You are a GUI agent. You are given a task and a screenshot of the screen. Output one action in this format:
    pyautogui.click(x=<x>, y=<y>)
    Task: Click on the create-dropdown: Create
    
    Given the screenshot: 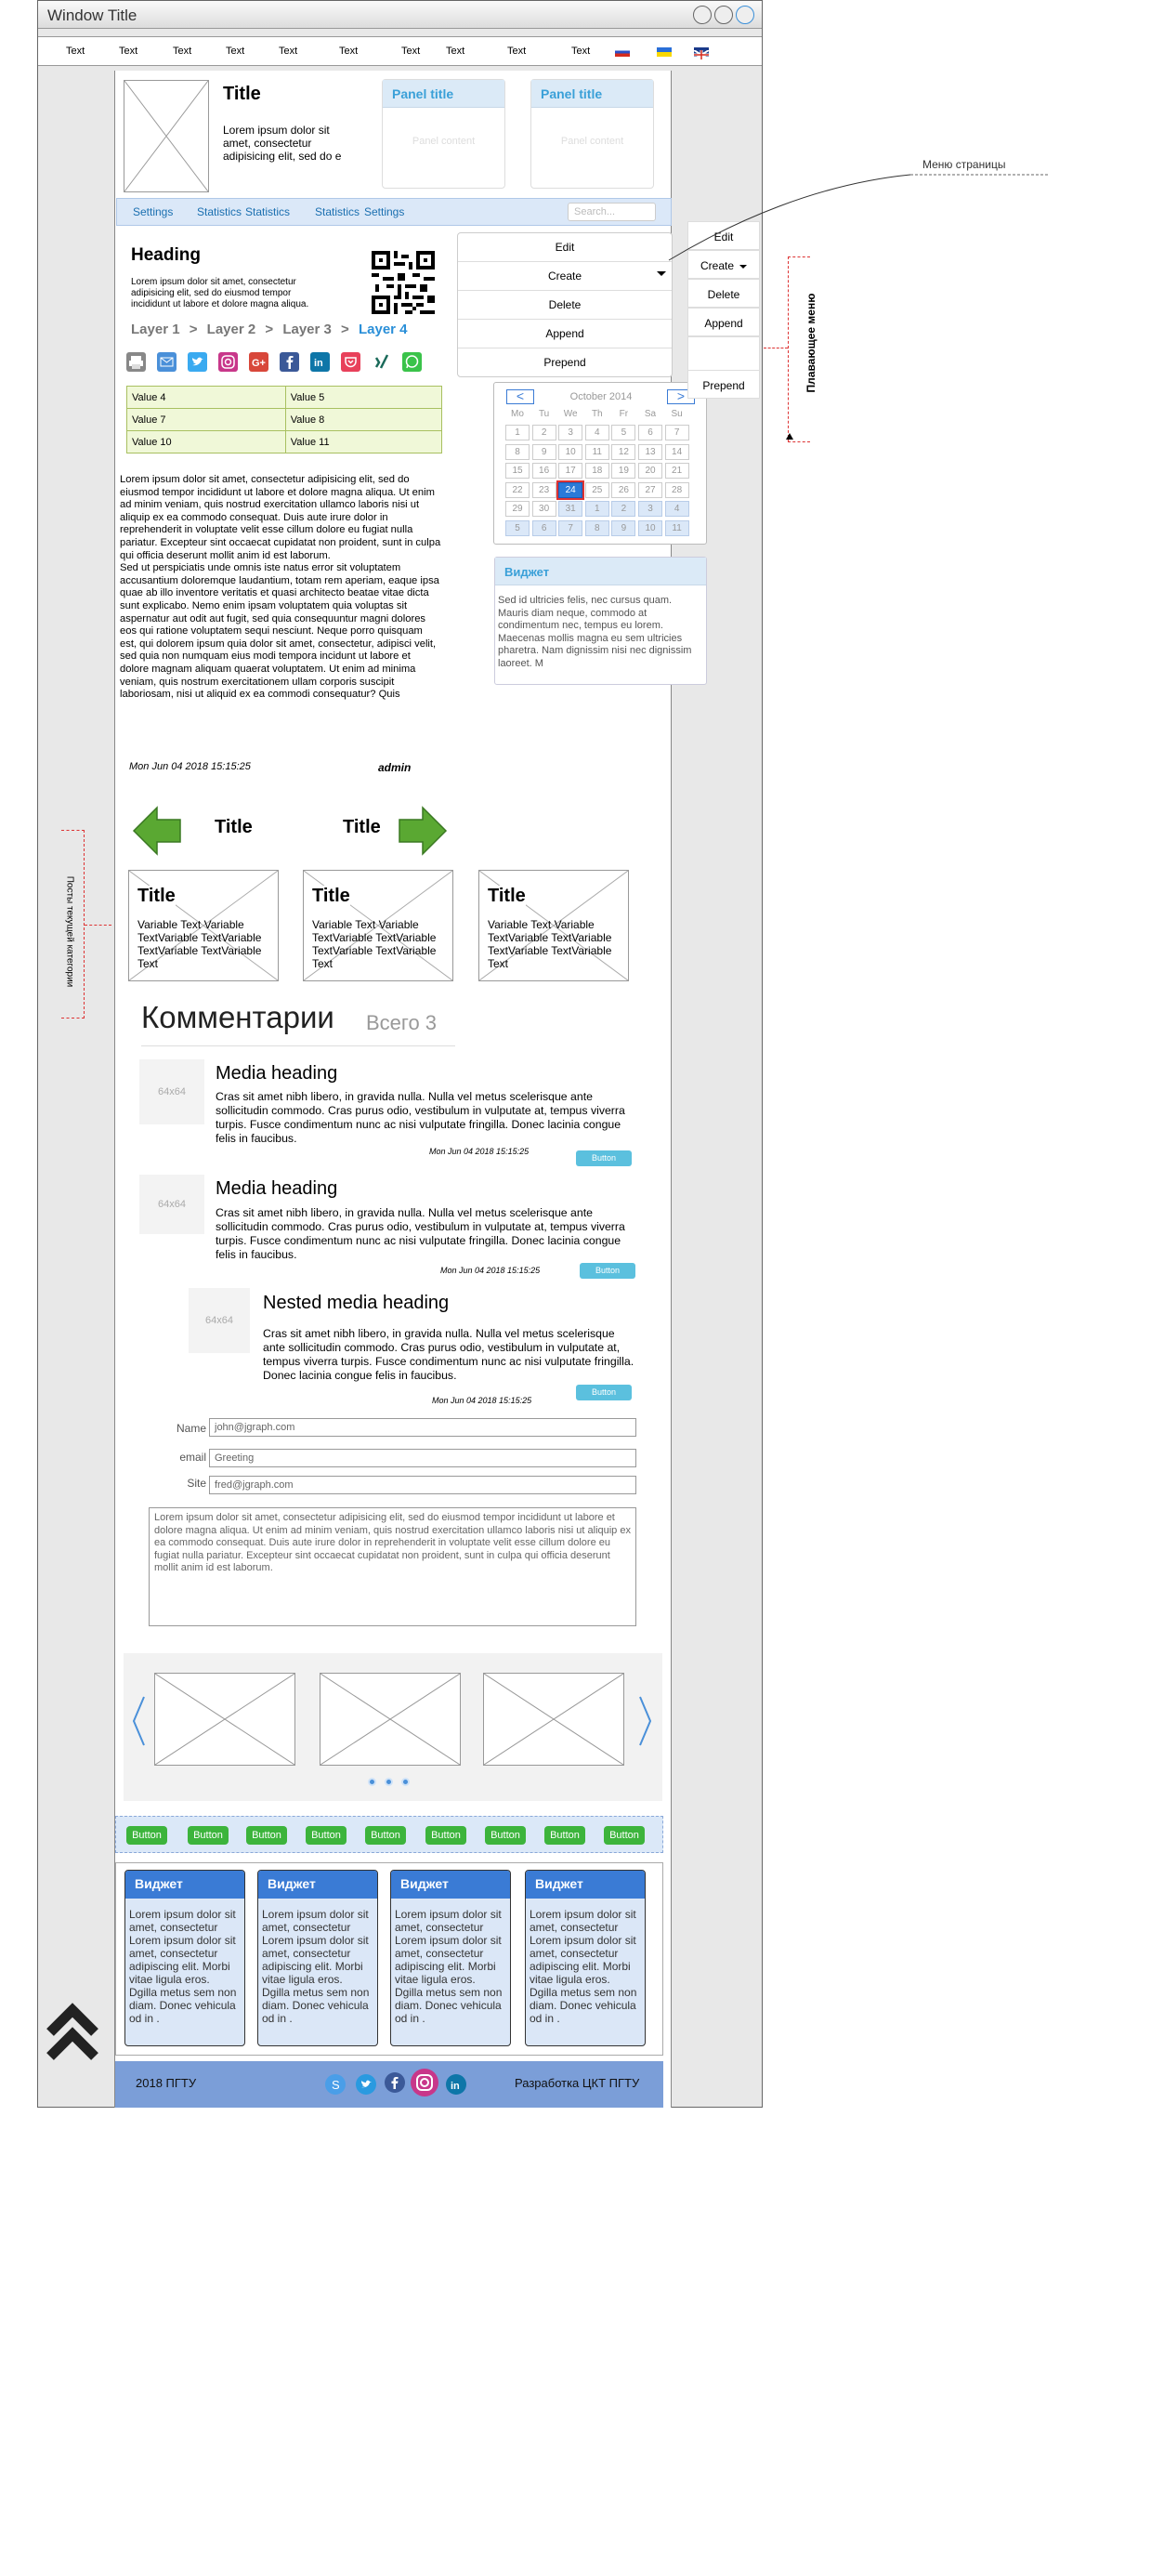 What is the action you would take?
    pyautogui.click(x=565, y=276)
    